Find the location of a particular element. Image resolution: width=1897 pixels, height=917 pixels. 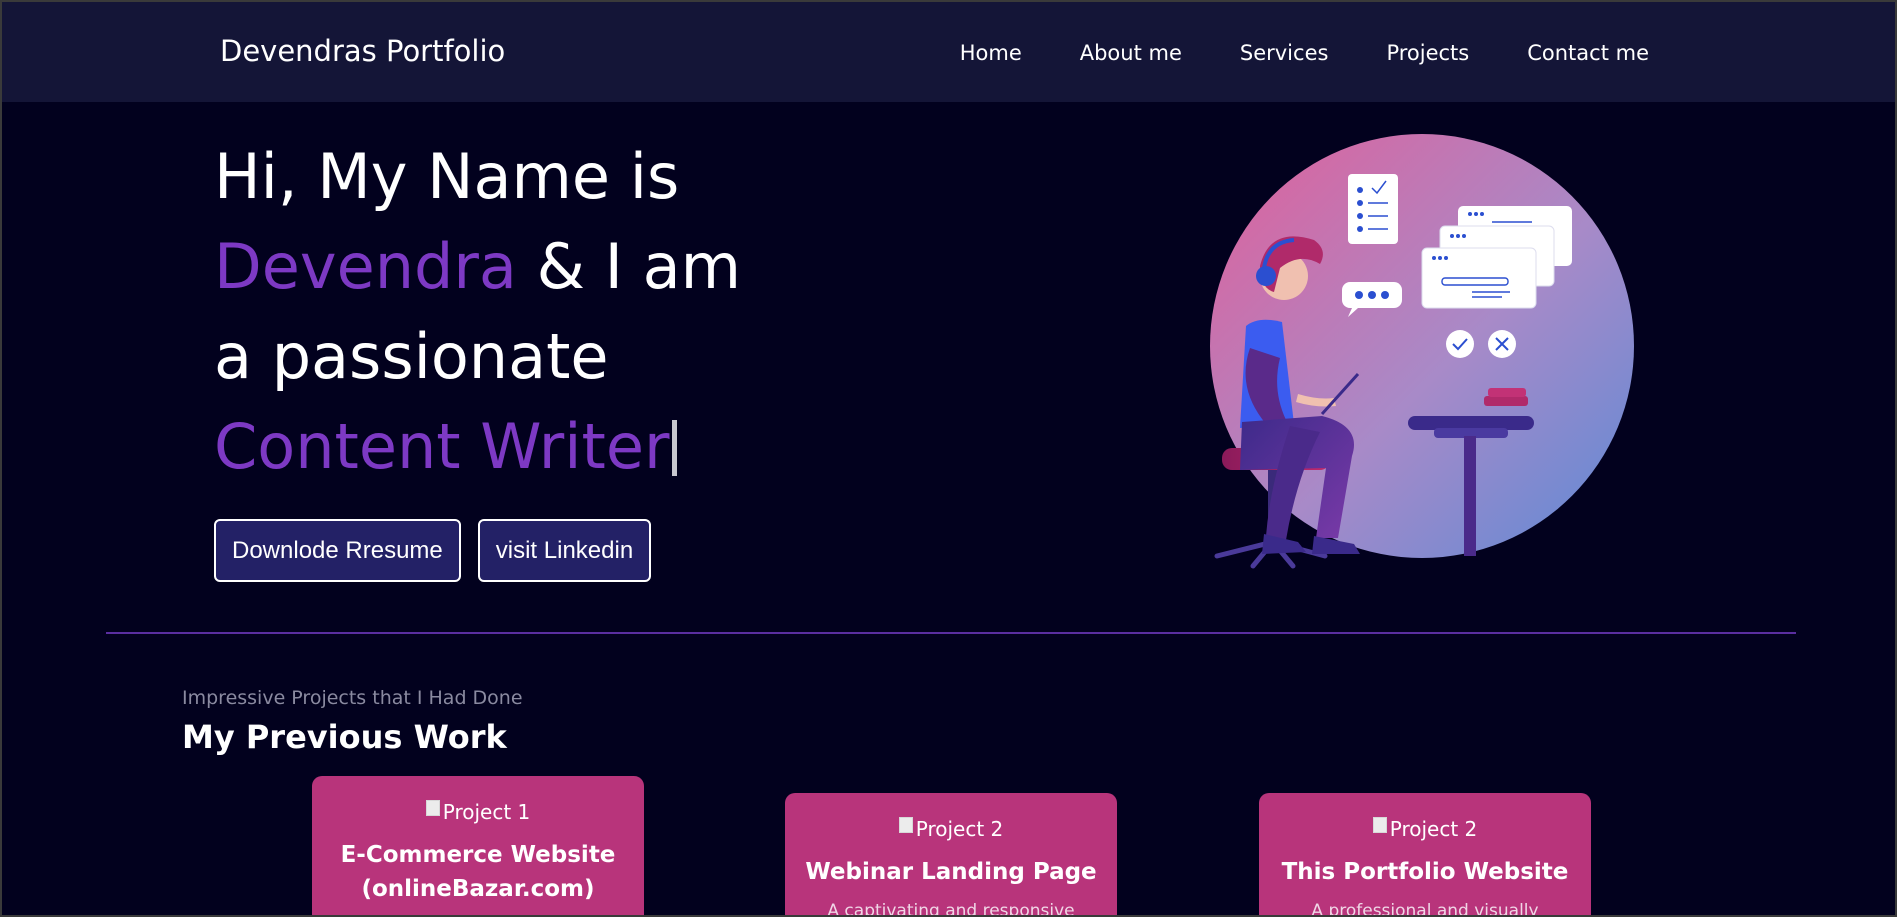

nav-services: Services is located at coordinates (1284, 53).